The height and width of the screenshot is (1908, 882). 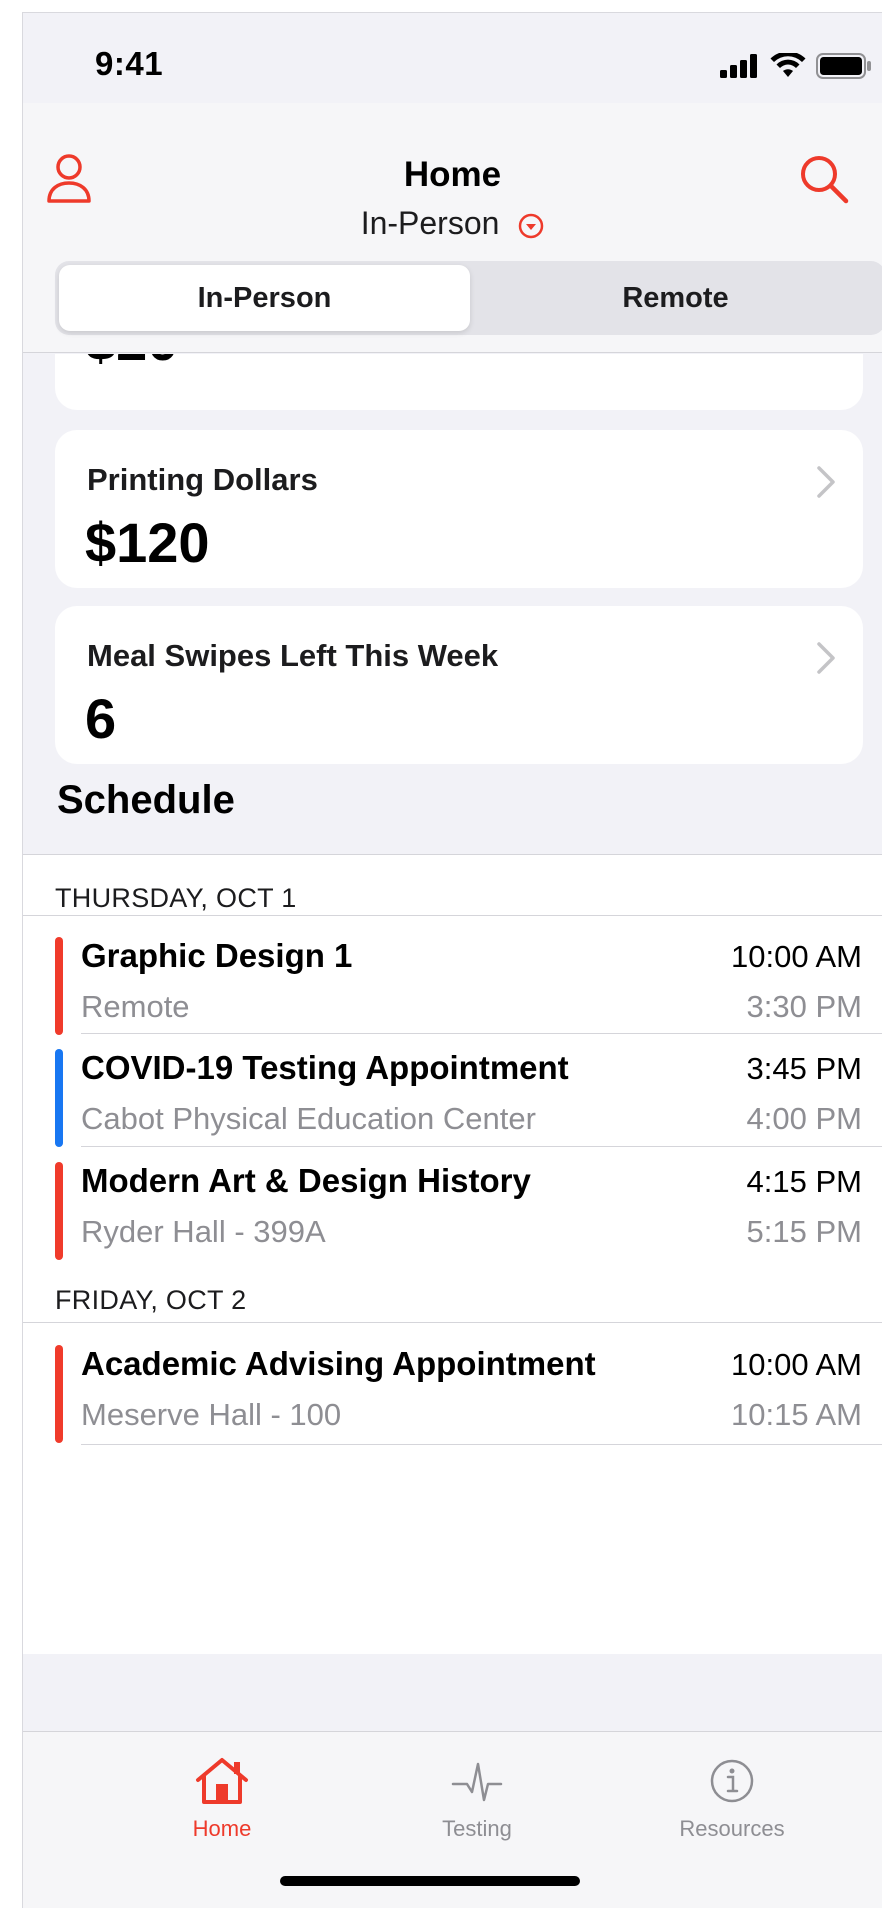 What do you see at coordinates (202, 479) in the screenshot?
I see `card-label: Printing Dollars` at bounding box center [202, 479].